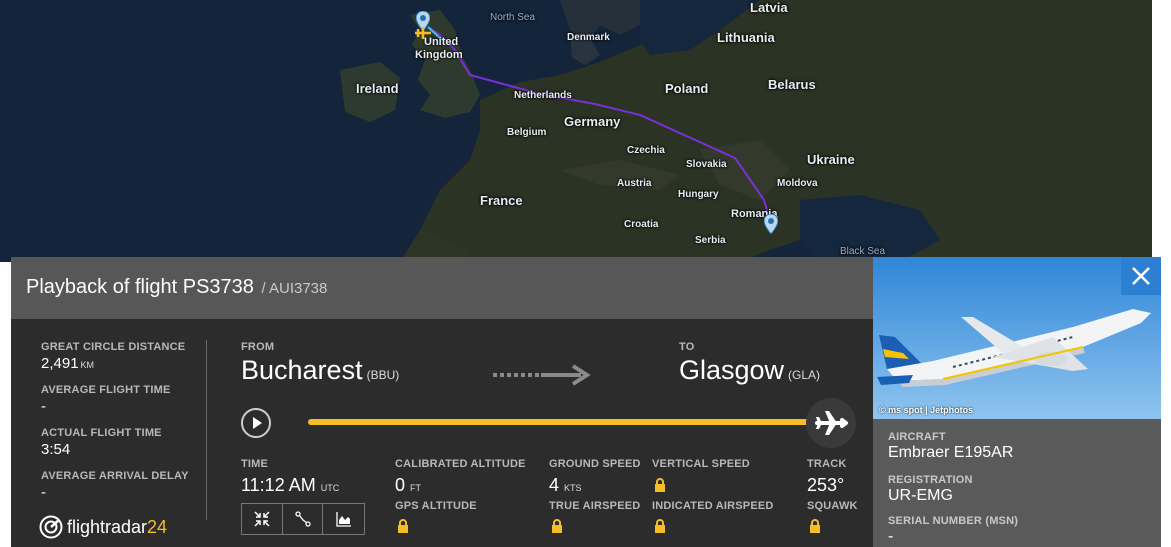 The image size is (1171, 547). What do you see at coordinates (769, 7) in the screenshot?
I see `map-label-latvia: Latvia` at bounding box center [769, 7].